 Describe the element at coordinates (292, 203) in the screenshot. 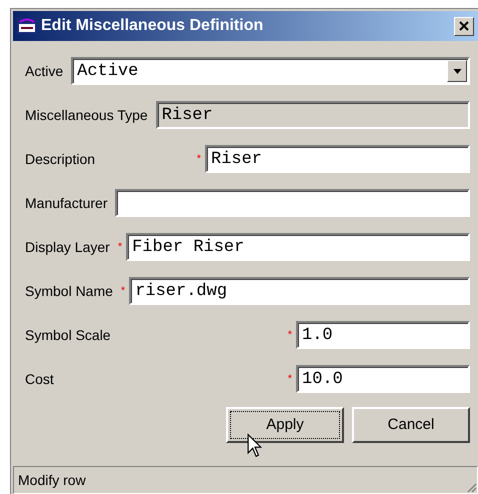

I see `input-field` at that location.